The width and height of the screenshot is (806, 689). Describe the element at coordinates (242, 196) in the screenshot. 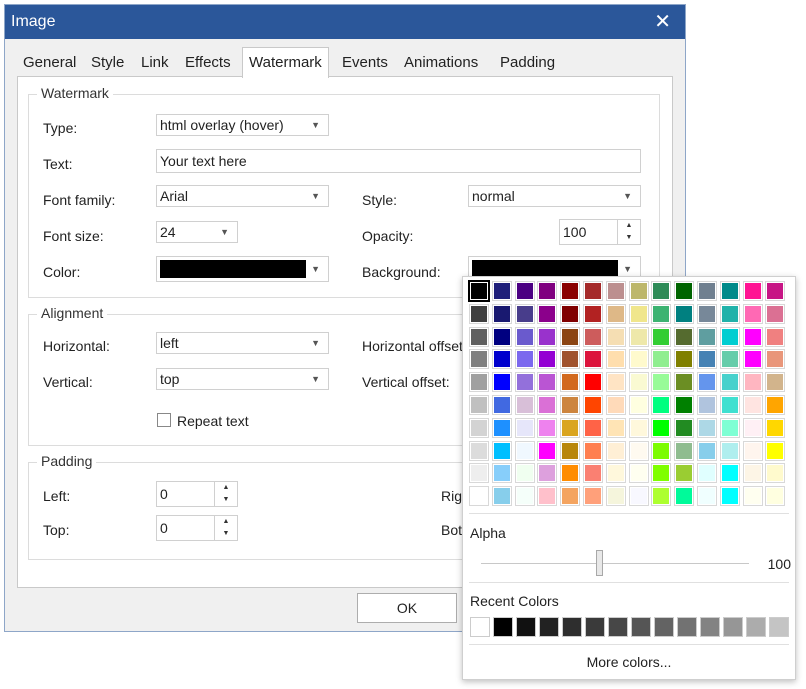

I see `font-family-select: Arial ▼` at that location.